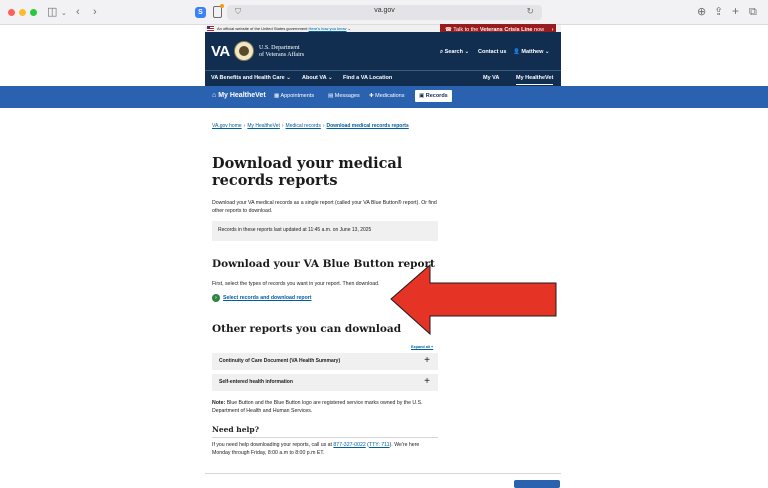  I want to click on tty-link: TTY: 711, so click(379, 445).